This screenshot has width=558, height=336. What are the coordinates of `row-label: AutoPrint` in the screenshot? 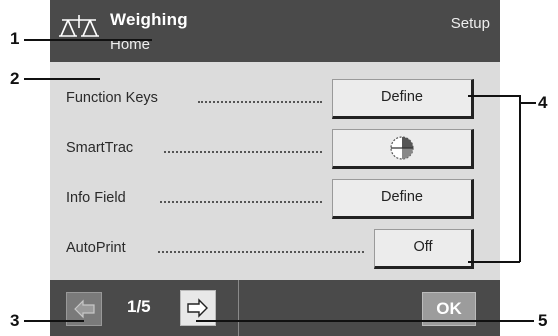 It's located at (96, 248).